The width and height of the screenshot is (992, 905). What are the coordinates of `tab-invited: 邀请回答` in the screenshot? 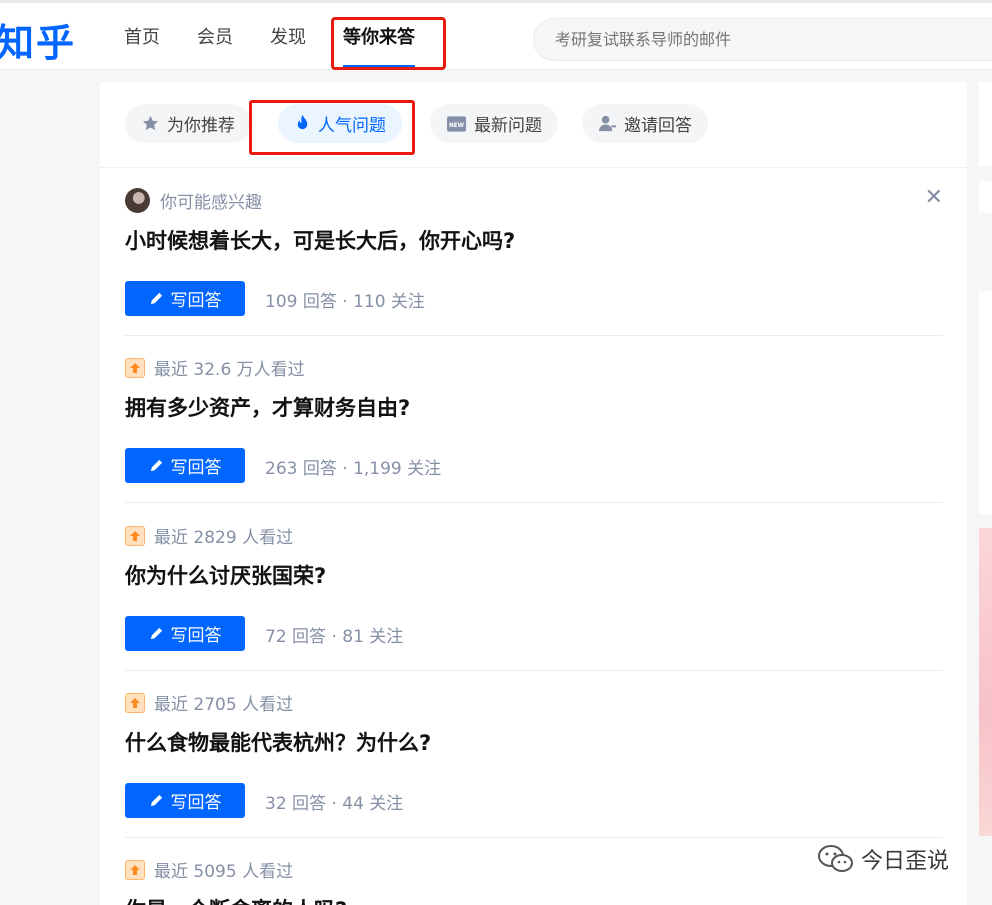 It's located at (645, 123).